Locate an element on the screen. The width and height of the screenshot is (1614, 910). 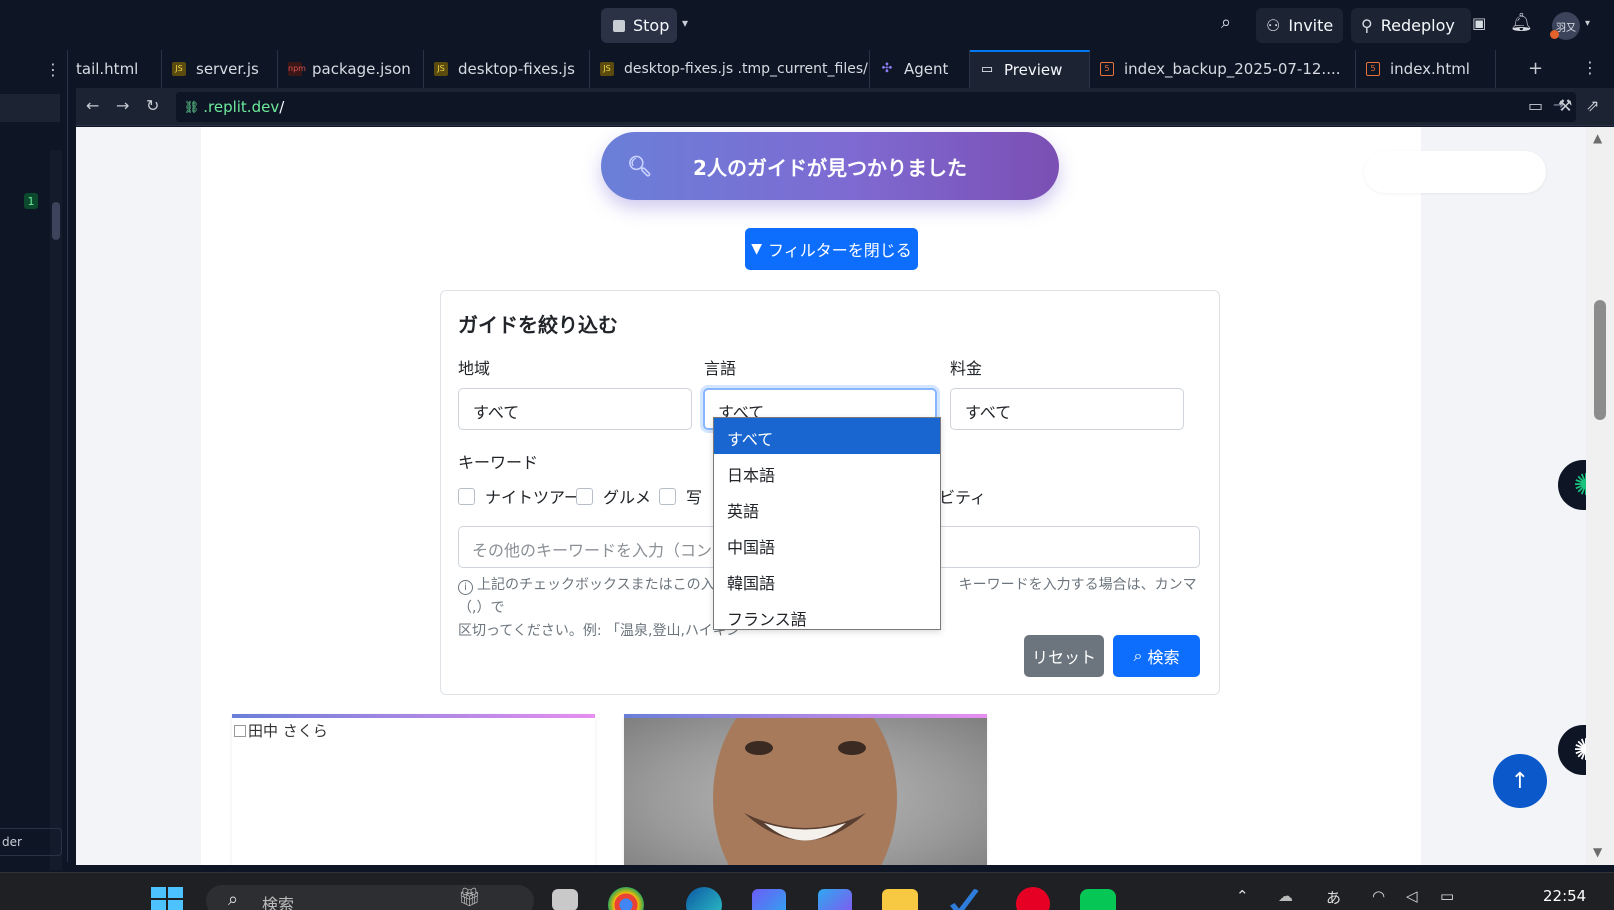
todo-icon is located at coordinates (965, 899).